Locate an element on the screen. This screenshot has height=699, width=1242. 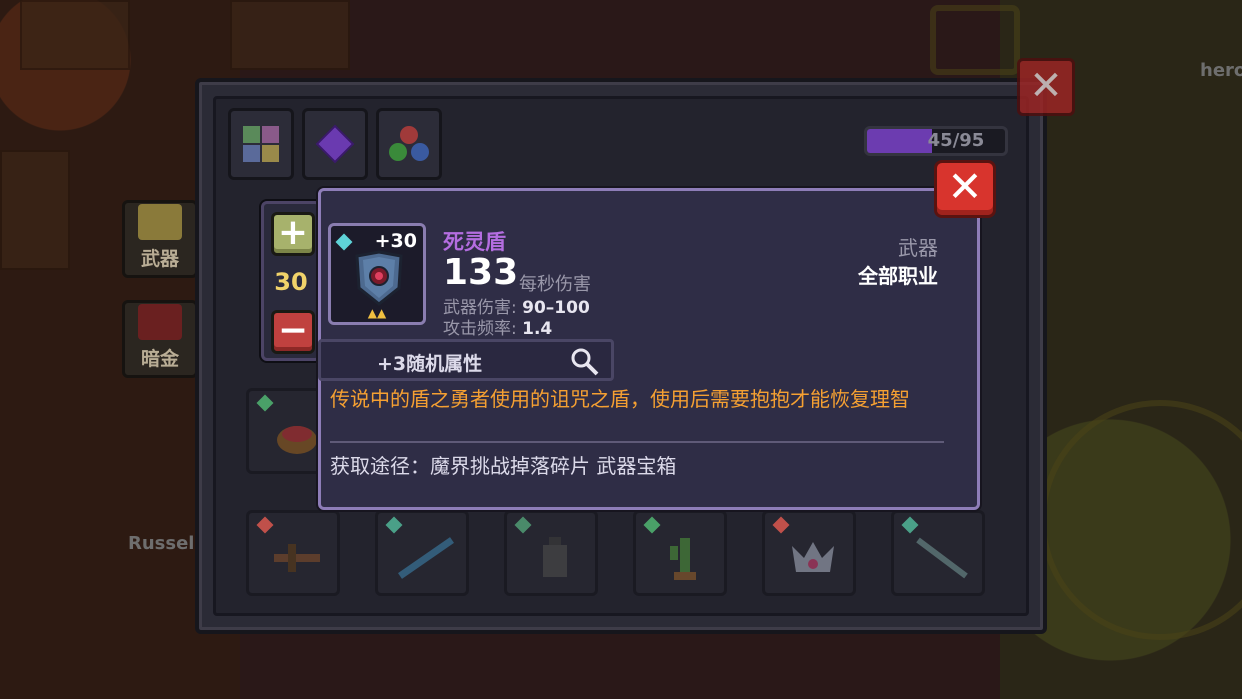
random-attribute-box: +3随机属性 is located at coordinates (466, 360).